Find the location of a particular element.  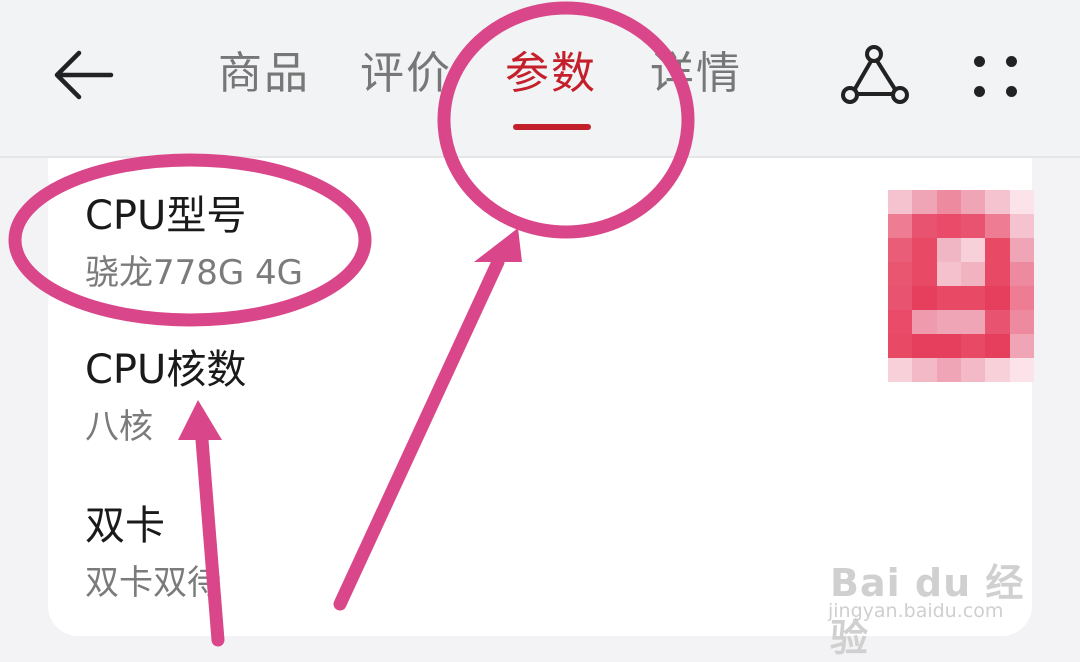

param-name-dual-sim: 双卡 is located at coordinates (125, 526).